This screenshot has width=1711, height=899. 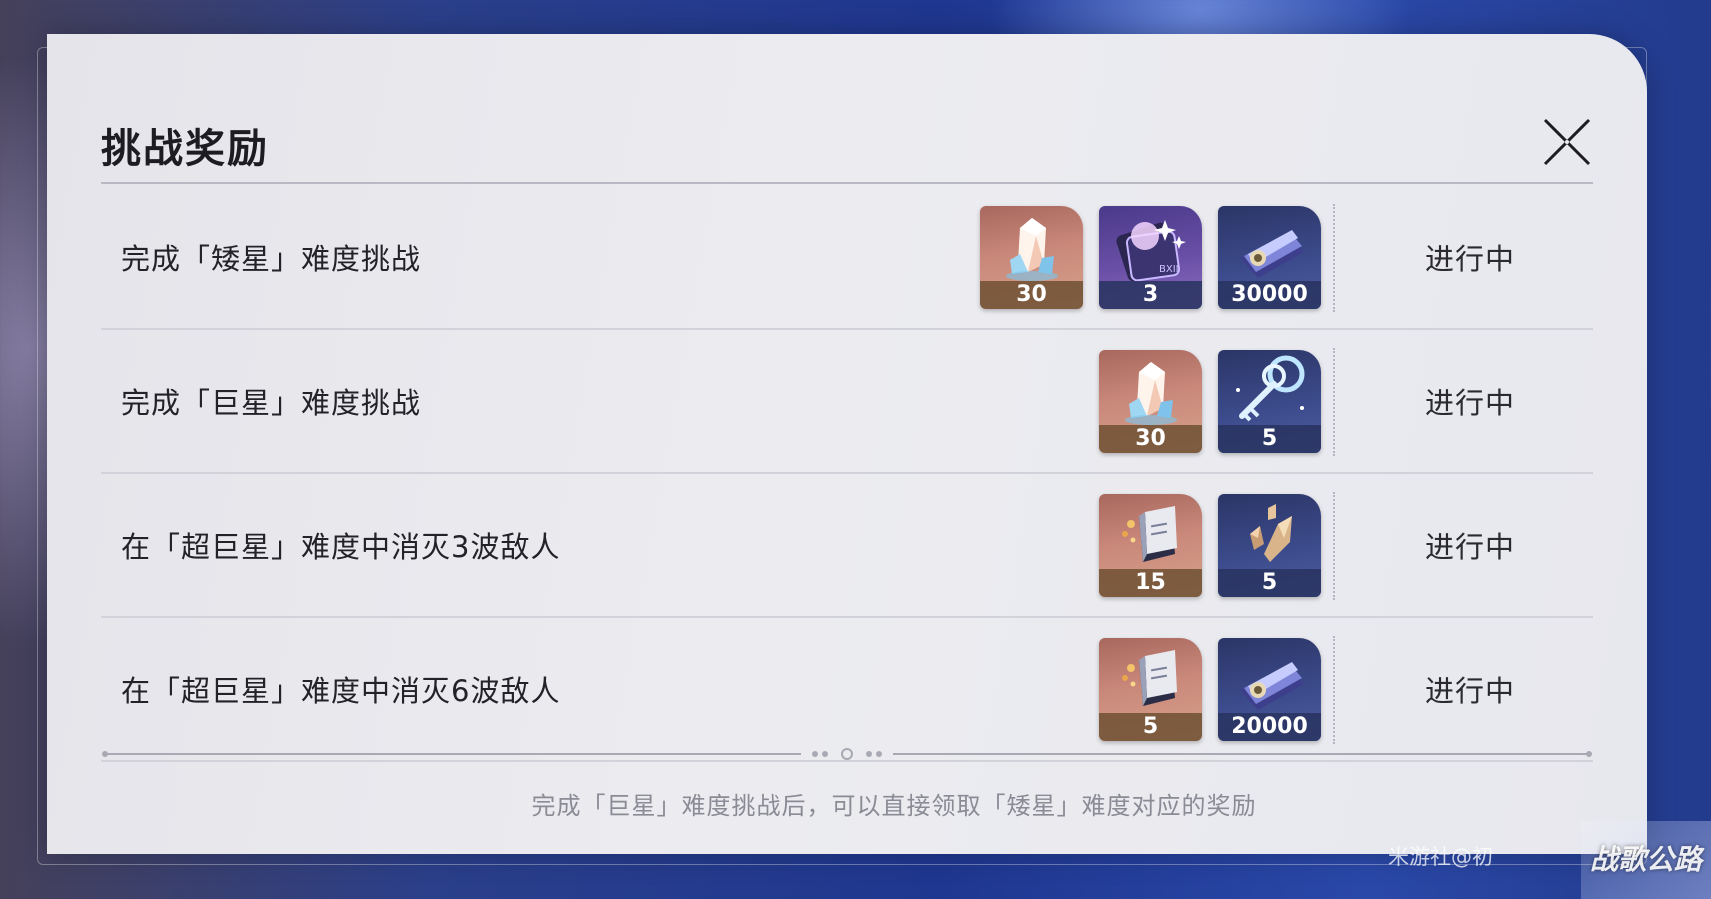 What do you see at coordinates (894, 806) in the screenshot?
I see `reward-note: 完成「巨星」难度挑战后，可以直接领取「矮星」难度对应的奖励` at bounding box center [894, 806].